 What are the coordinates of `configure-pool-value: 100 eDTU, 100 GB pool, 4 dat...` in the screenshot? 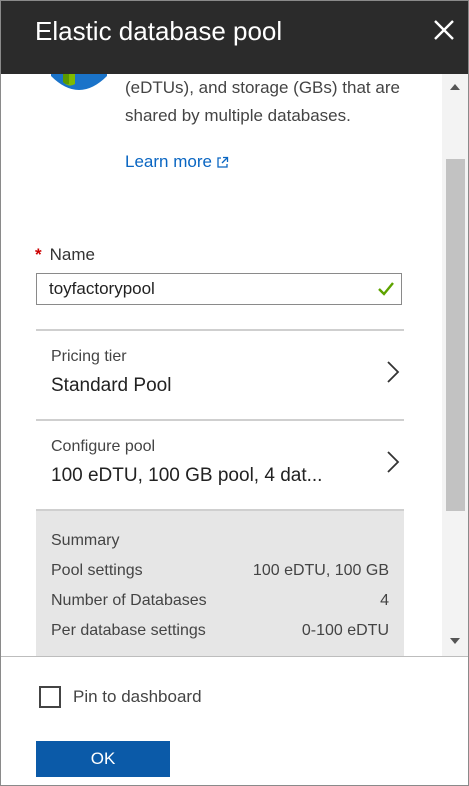 It's located at (187, 475).